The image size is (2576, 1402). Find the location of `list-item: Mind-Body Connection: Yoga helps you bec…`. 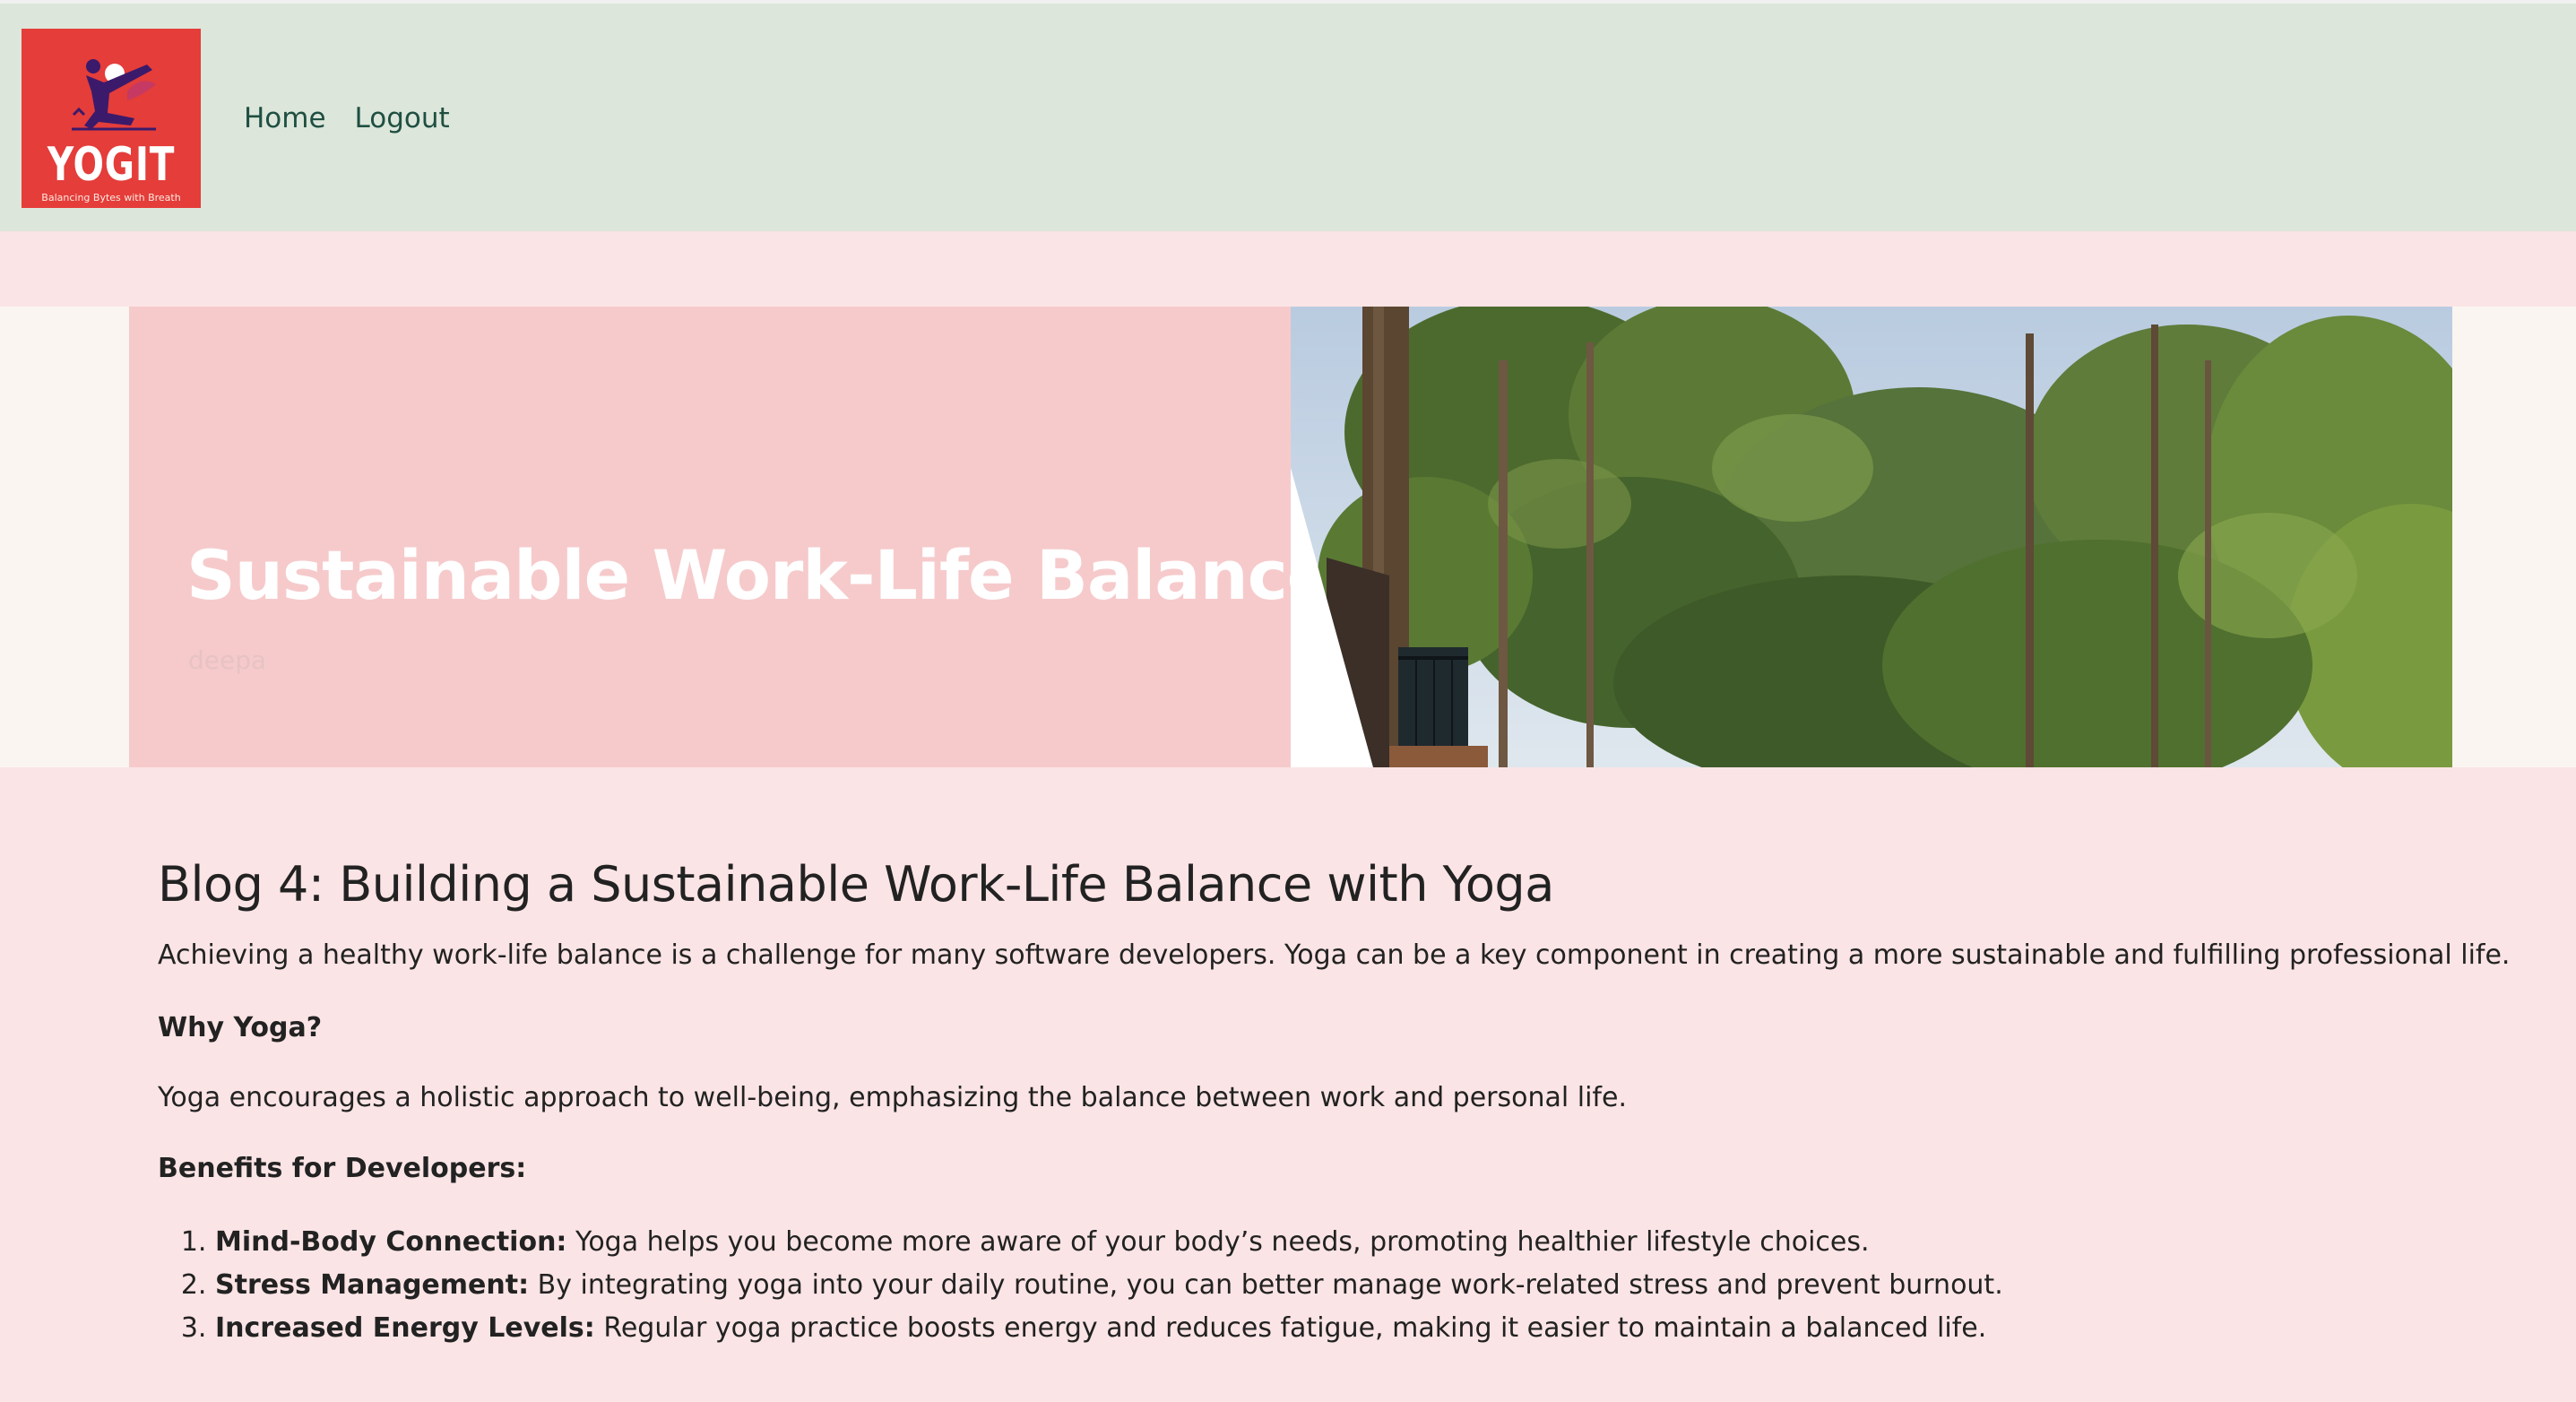

list-item: Mind-Body Connection: Yoga helps you bec… is located at coordinates (1333, 1242).